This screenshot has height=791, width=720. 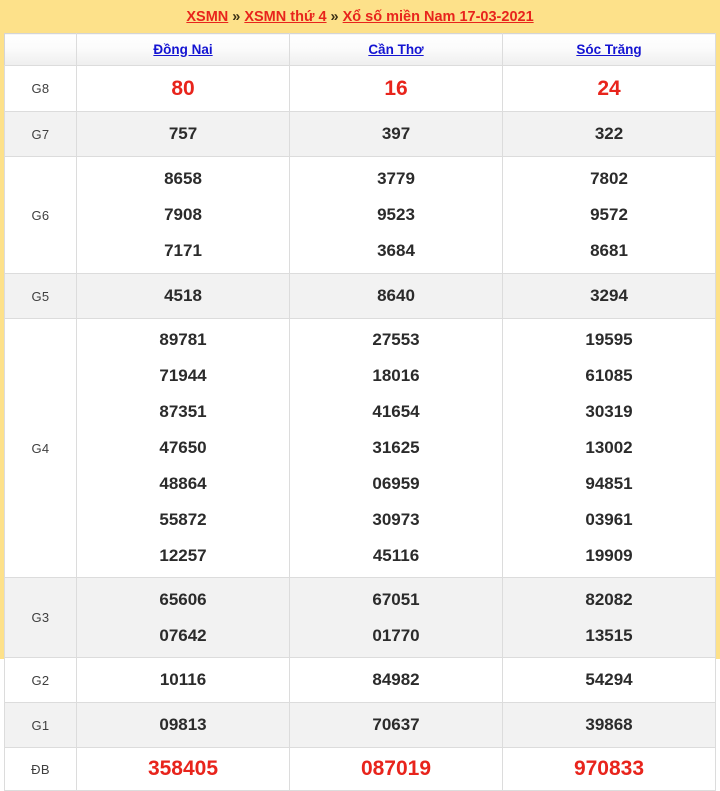 What do you see at coordinates (183, 635) in the screenshot?
I see `prize-number: 07642` at bounding box center [183, 635].